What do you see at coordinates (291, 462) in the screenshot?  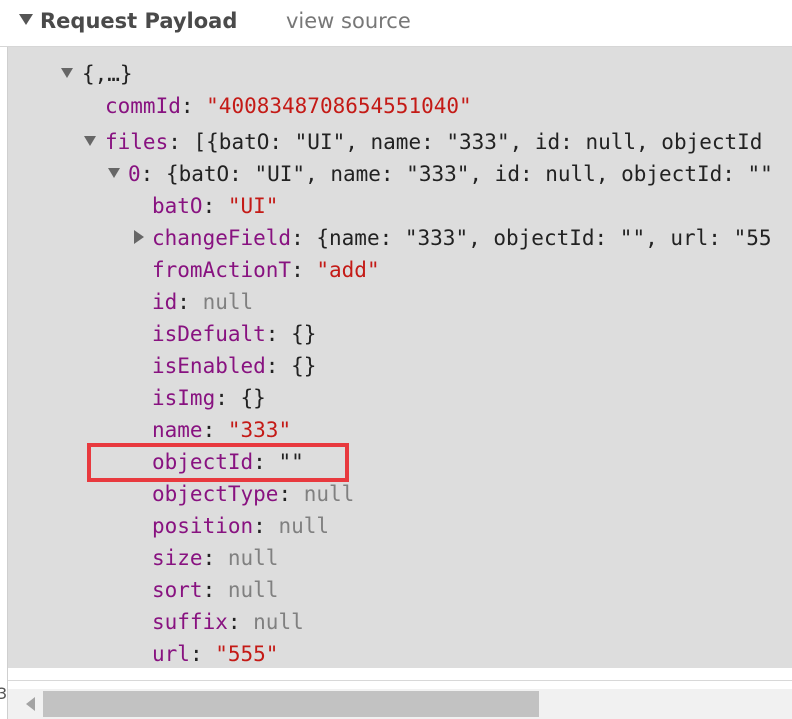 I see `prop-value: ""` at bounding box center [291, 462].